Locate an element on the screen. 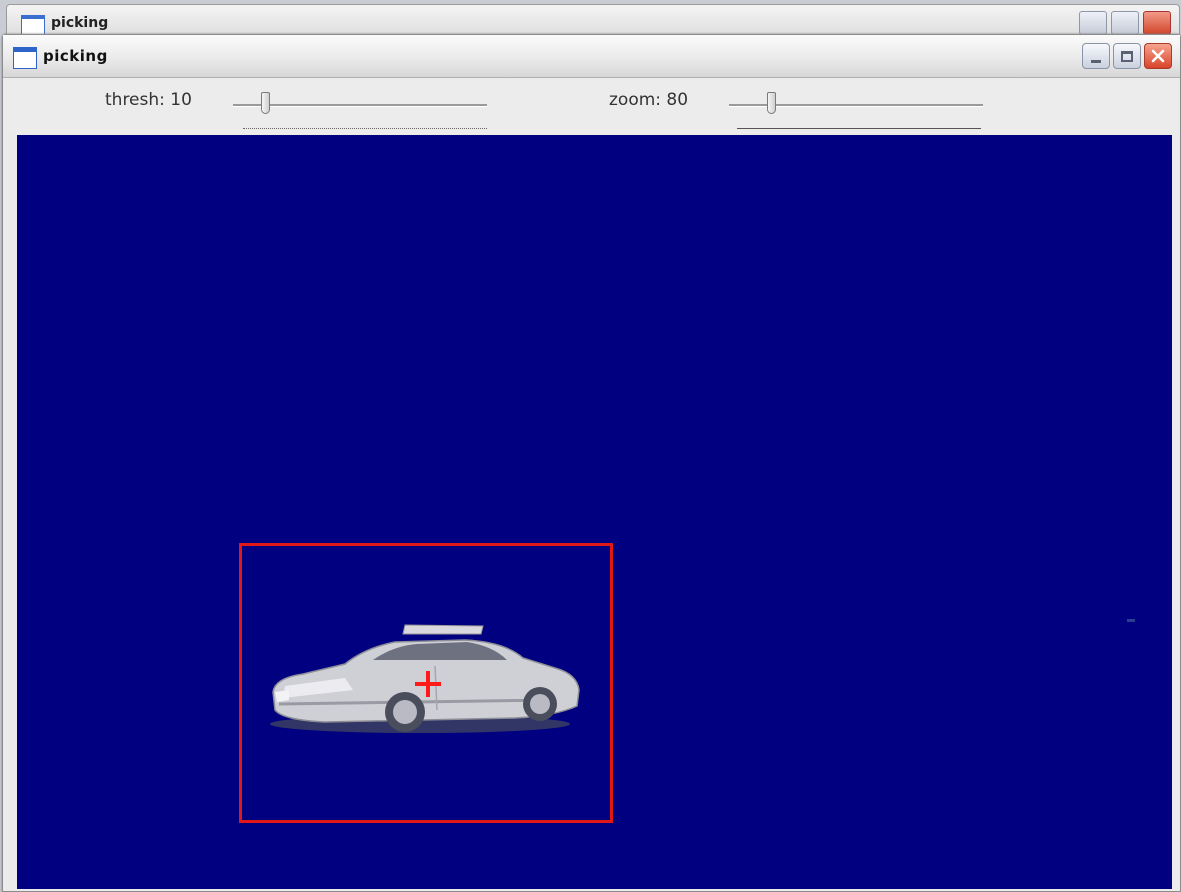 This screenshot has width=1181, height=892. zoom-slider-group: zoom: 80 is located at coordinates (553, 108).